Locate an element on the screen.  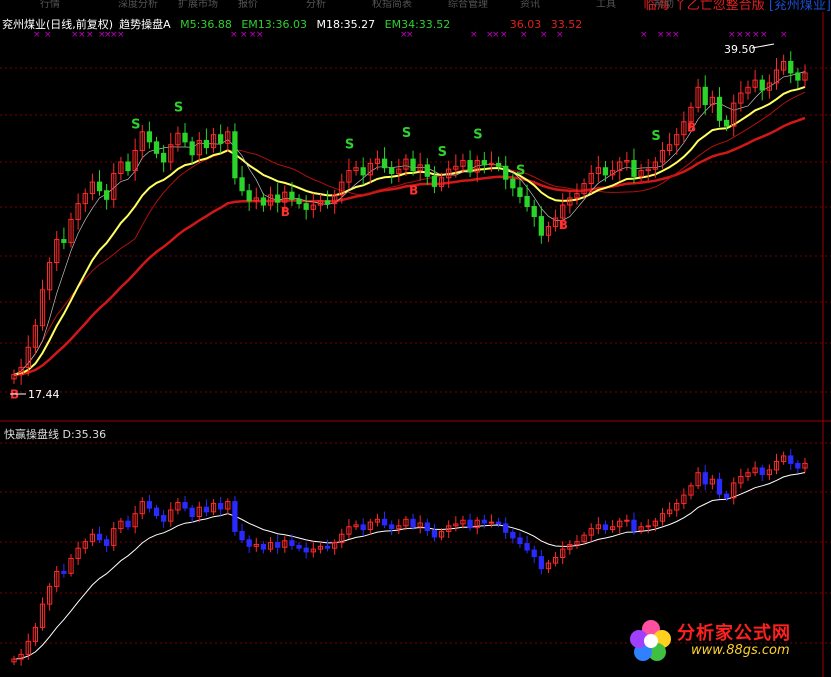
stock-title: 兖州煤业(日线,前复权) is located at coordinates (58, 24).